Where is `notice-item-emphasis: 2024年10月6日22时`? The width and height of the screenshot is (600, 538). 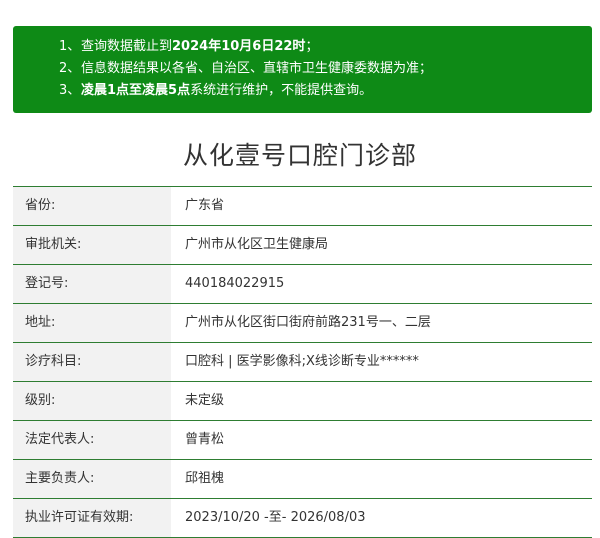 notice-item-emphasis: 2024年10月6日22时 is located at coordinates (239, 46).